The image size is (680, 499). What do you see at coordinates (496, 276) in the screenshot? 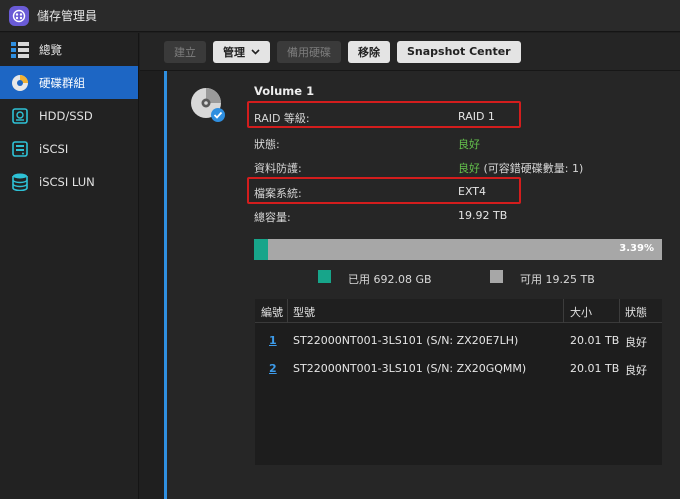
I see `free-legend-swatch` at bounding box center [496, 276].